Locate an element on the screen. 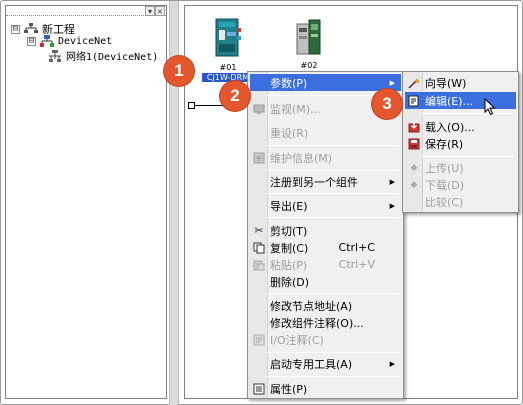 The height and width of the screenshot is (405, 523). dropdown-icon: ▾ is located at coordinates (150, 11).